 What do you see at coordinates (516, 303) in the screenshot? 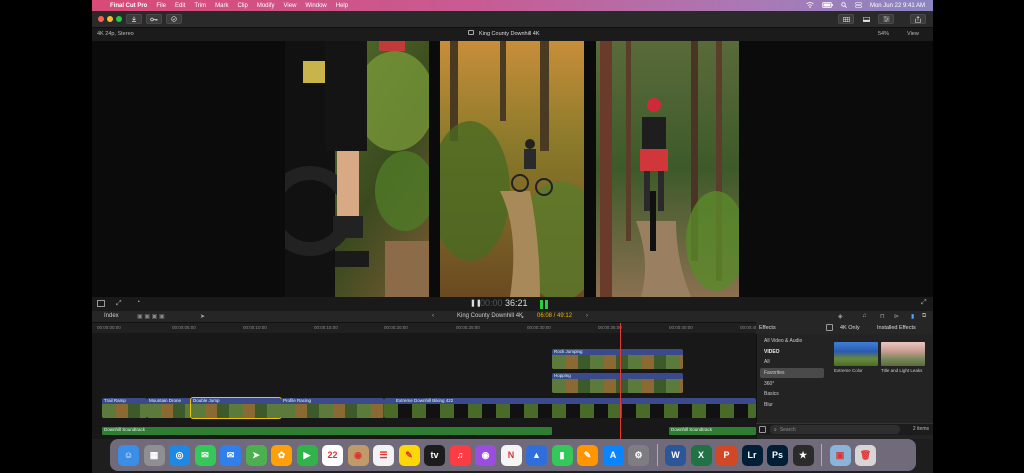
I see `timecode-display: 36:21` at bounding box center [516, 303].